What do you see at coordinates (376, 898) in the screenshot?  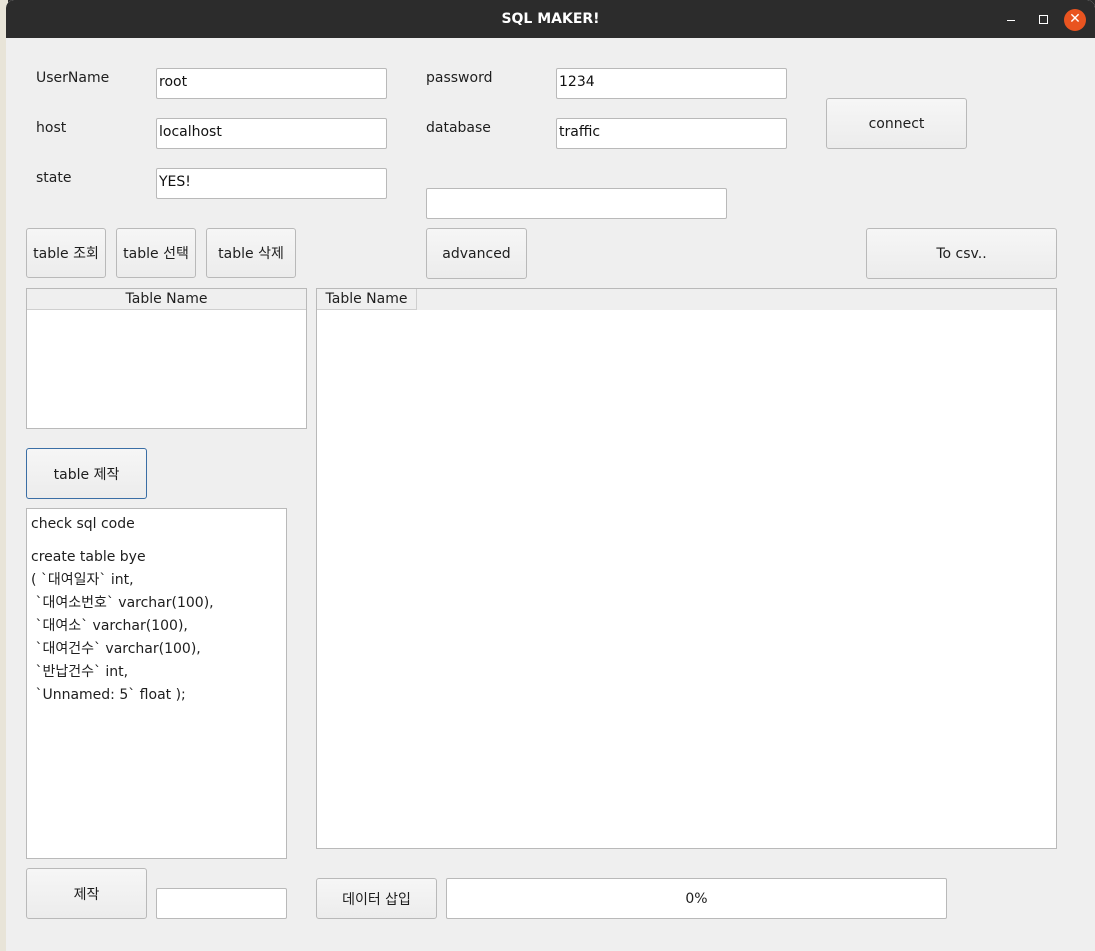 I see `insert-data-button: 데이터 삽입` at bounding box center [376, 898].